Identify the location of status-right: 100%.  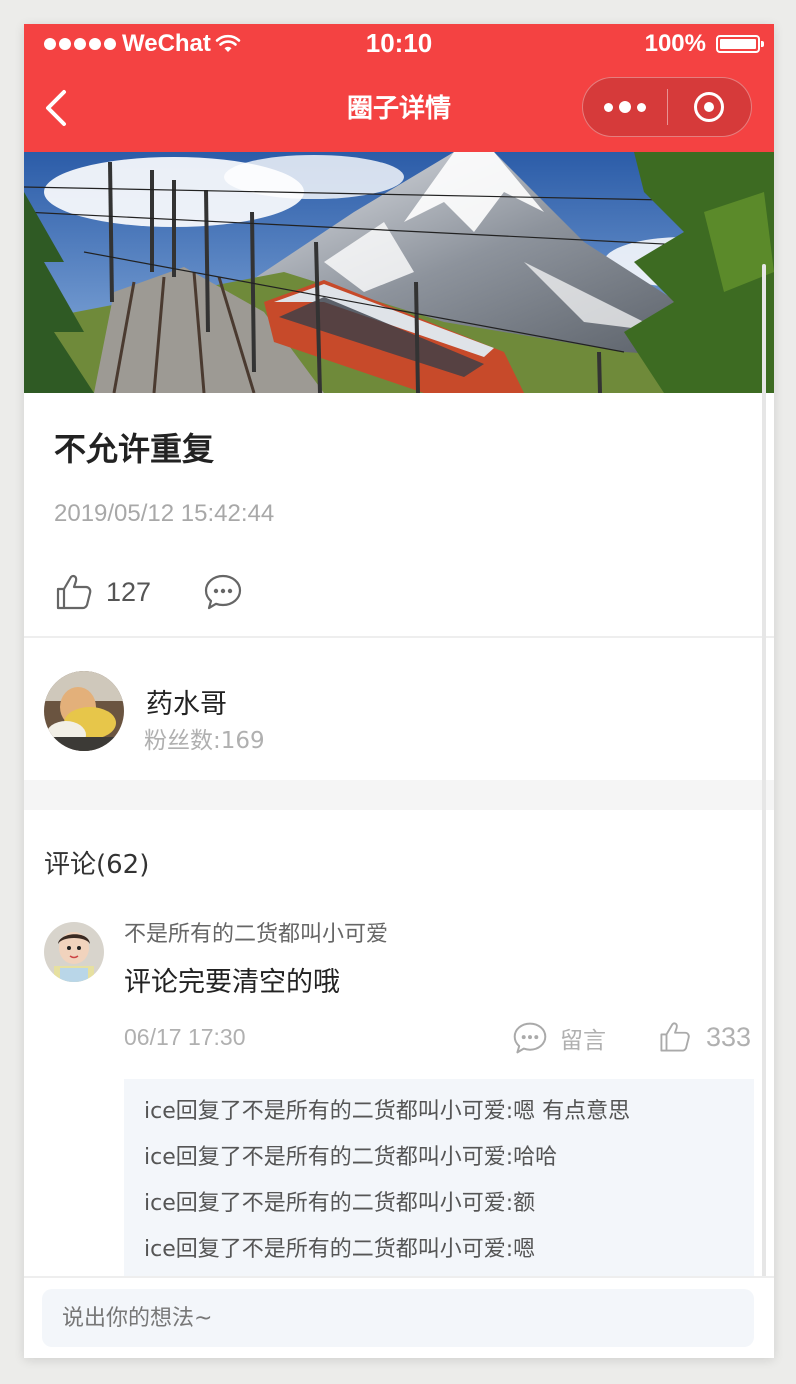
(704, 44).